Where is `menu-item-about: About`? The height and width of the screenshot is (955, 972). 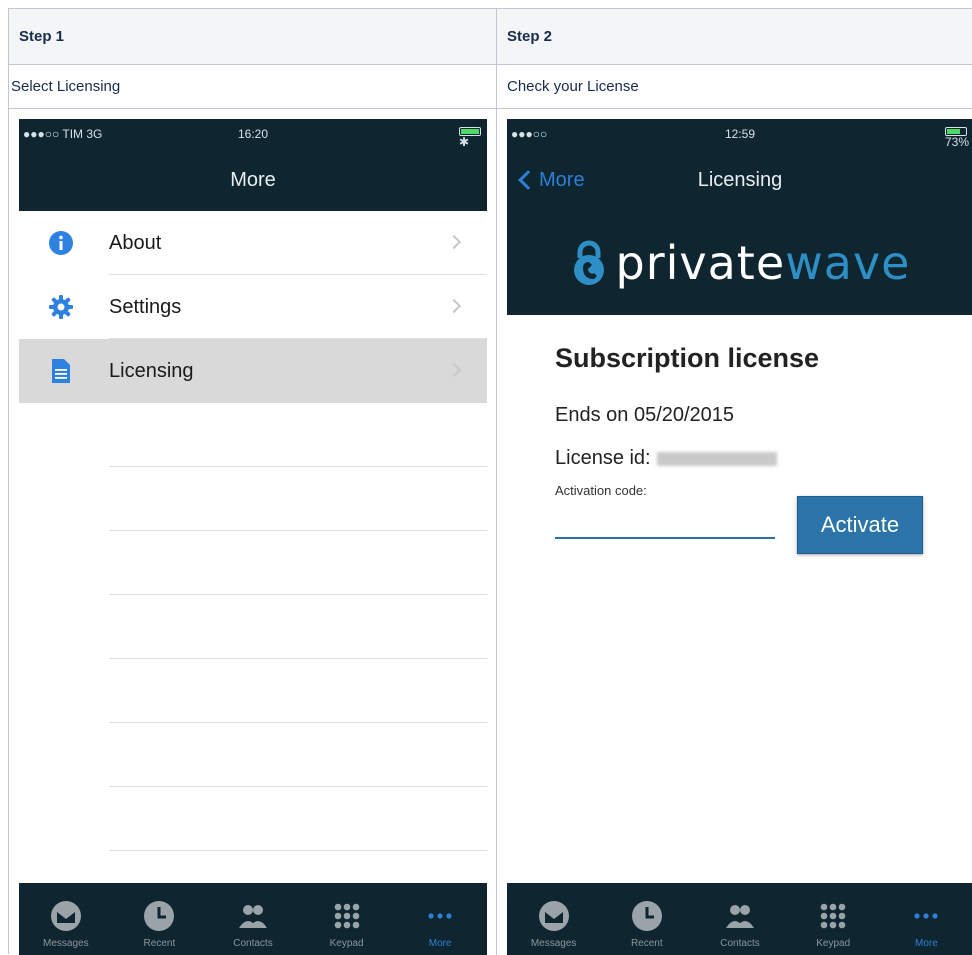 menu-item-about: About is located at coordinates (253, 243).